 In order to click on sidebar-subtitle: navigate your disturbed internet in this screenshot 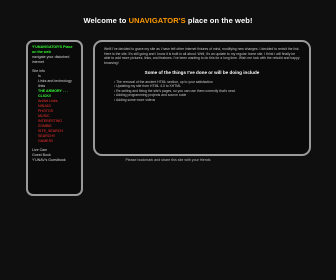, I will do `click(51, 59)`.